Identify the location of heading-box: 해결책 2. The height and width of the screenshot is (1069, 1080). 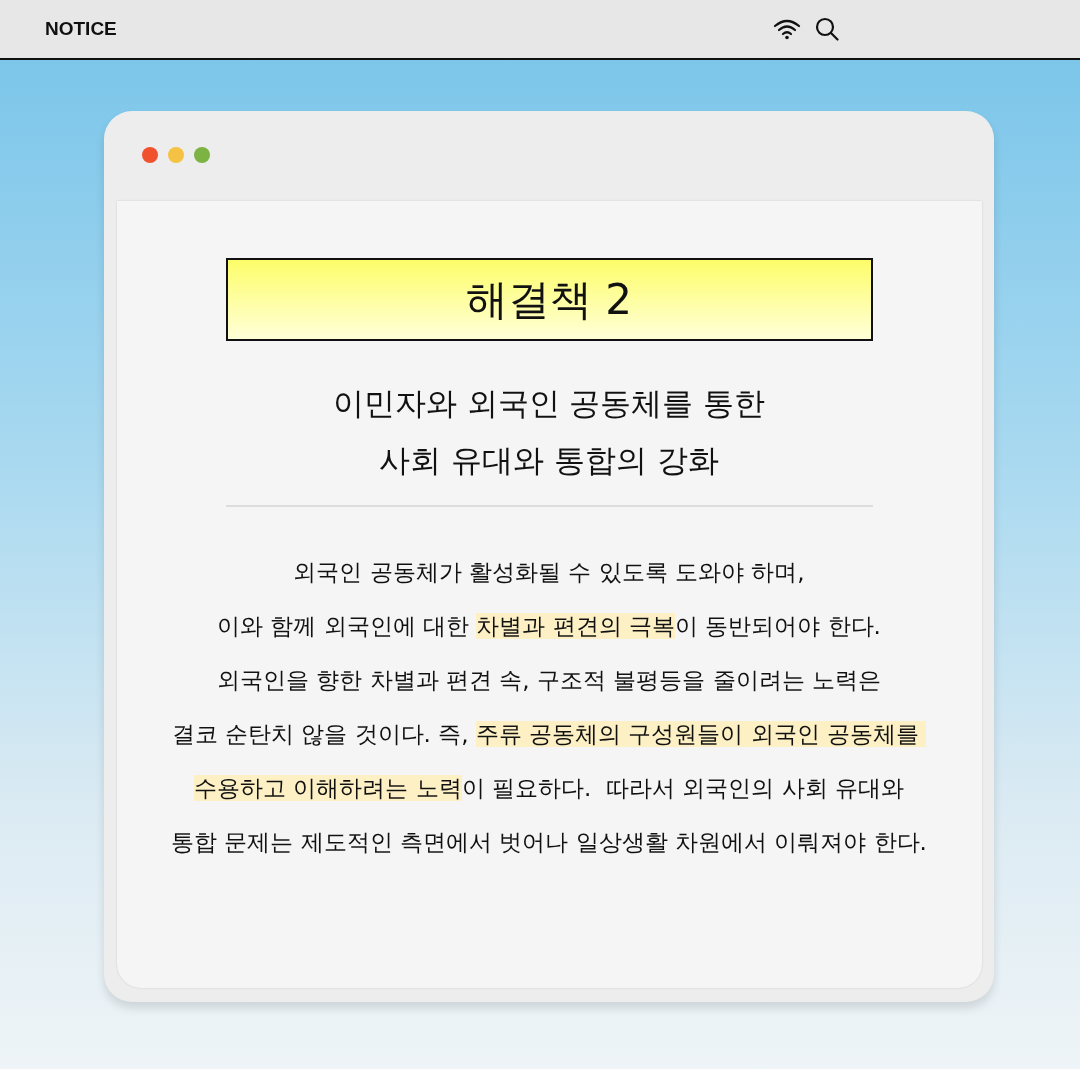
(549, 299).